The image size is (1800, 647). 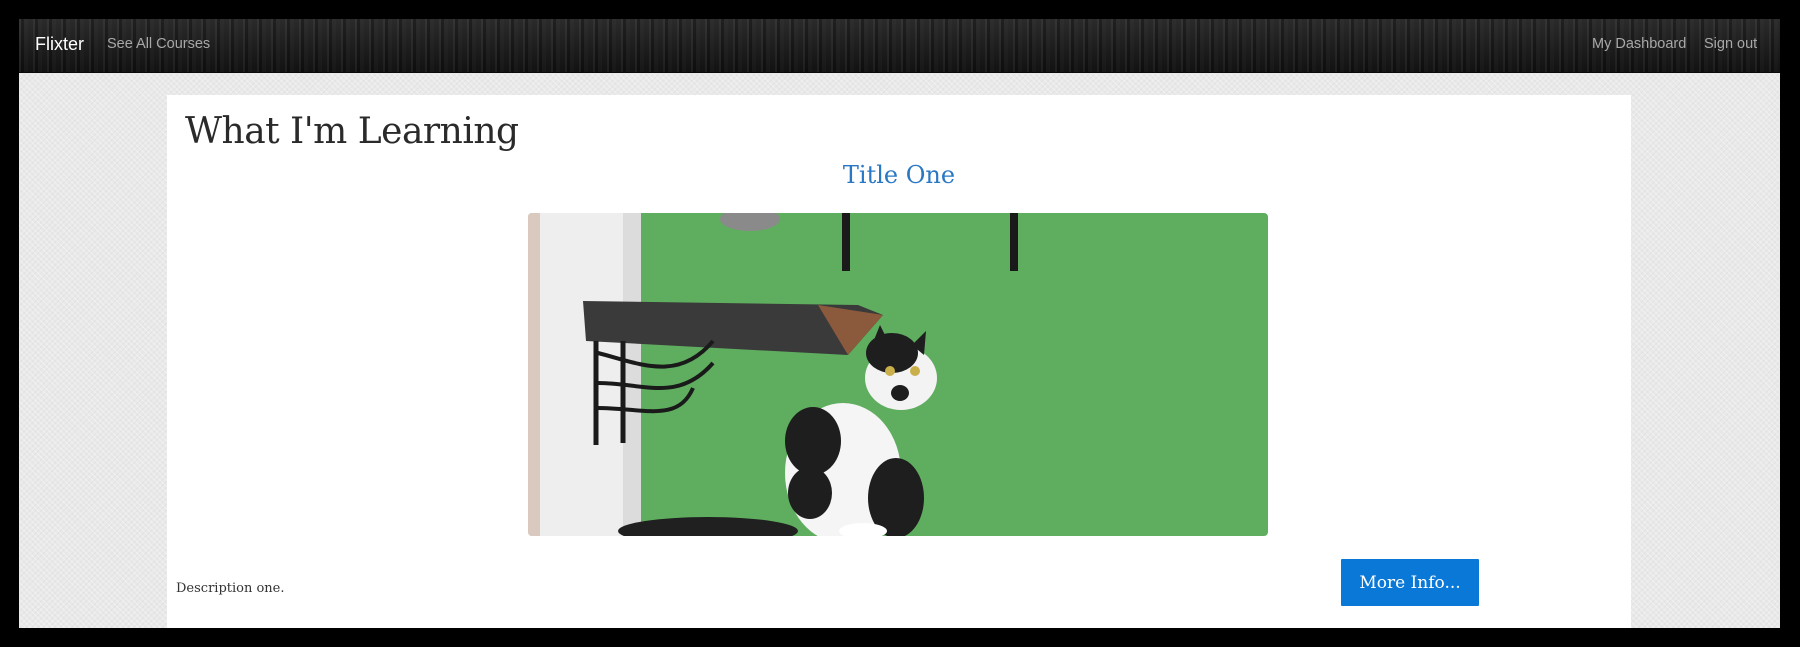 What do you see at coordinates (1639, 44) in the screenshot?
I see `my-dashboard-link: My Dashboard` at bounding box center [1639, 44].